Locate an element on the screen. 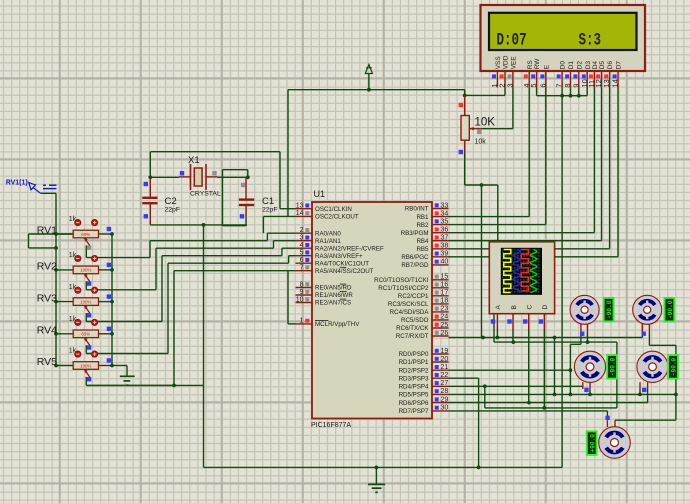 The width and height of the screenshot is (690, 503). svg-text: 4 is located at coordinates (302, 245).